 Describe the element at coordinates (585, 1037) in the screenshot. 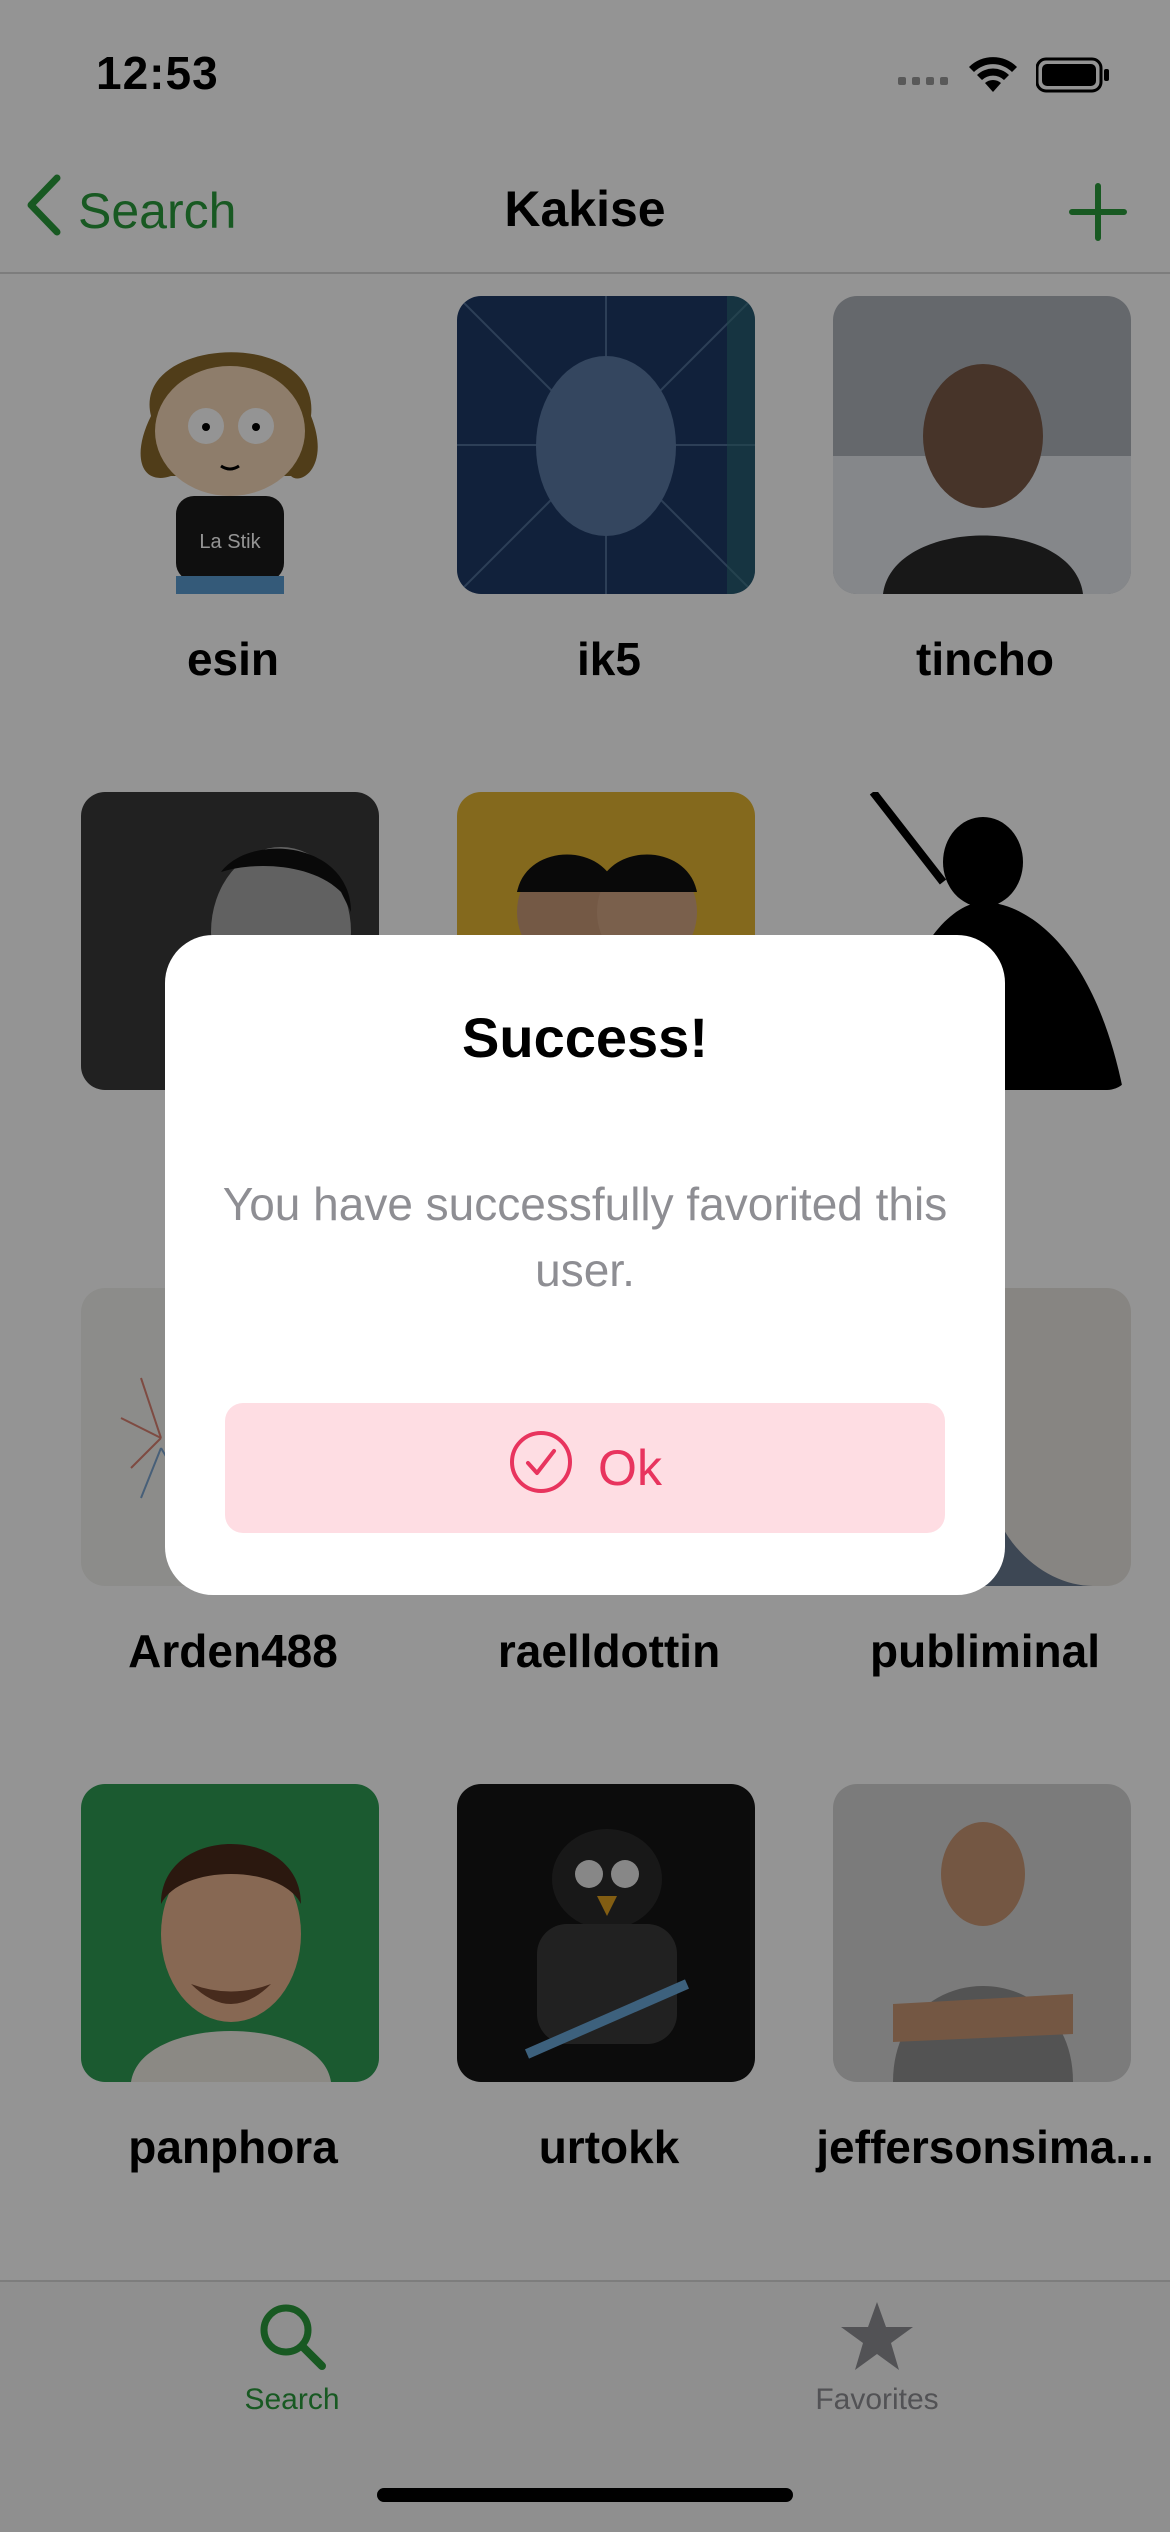

I see `alert-title: Success!` at that location.